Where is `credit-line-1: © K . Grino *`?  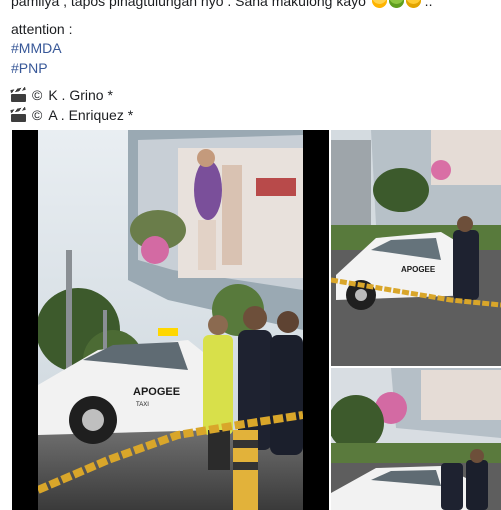
credit-line-1: © K . Grino * is located at coordinates (255, 96).